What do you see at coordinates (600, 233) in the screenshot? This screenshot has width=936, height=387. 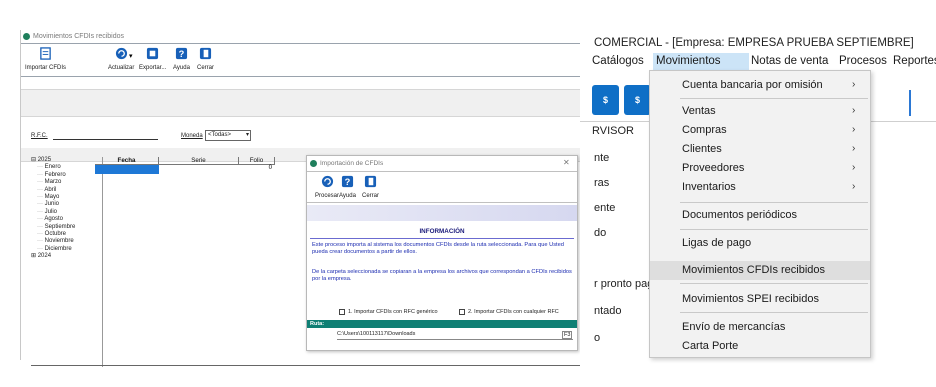 I see `side-item: do` at bounding box center [600, 233].